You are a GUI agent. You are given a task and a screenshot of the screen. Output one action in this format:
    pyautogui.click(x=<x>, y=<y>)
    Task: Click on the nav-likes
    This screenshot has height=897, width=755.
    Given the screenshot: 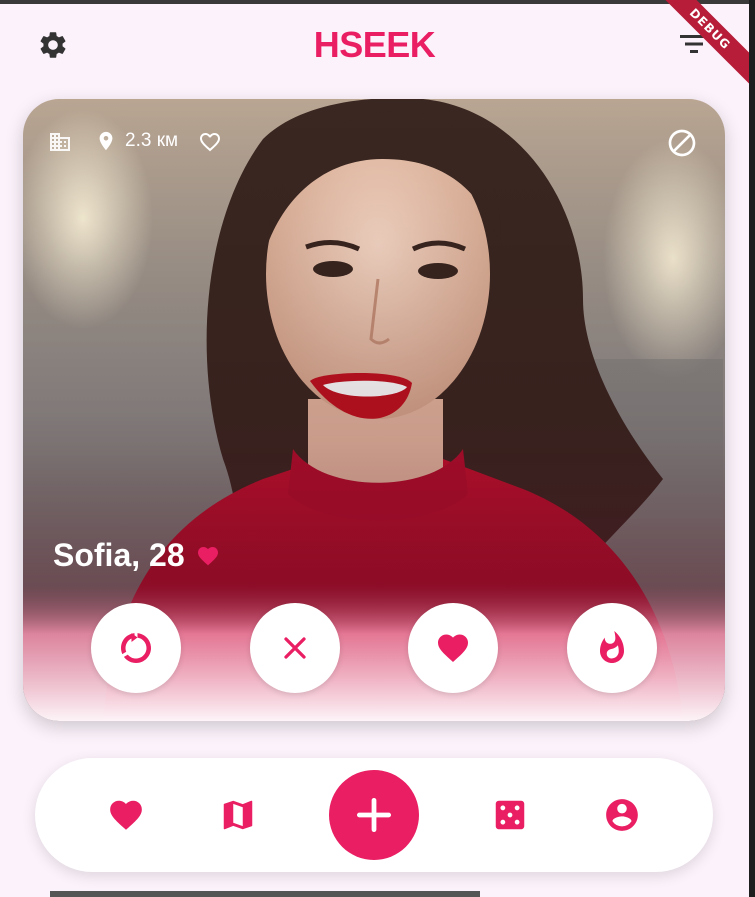 What is the action you would take?
    pyautogui.click(x=126, y=815)
    